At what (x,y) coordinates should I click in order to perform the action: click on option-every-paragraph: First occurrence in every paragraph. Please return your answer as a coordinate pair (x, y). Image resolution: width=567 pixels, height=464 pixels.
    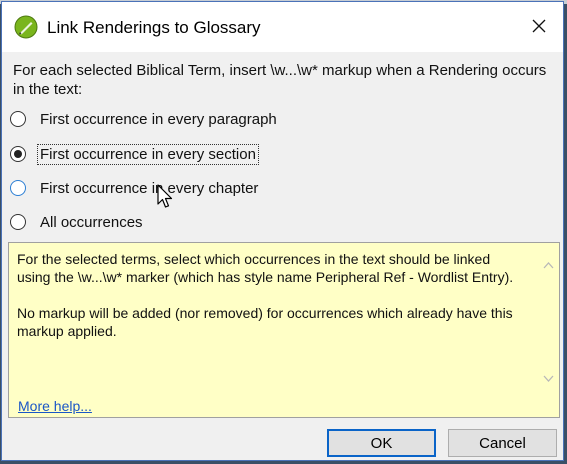
    Looking at the image, I should click on (145, 119).